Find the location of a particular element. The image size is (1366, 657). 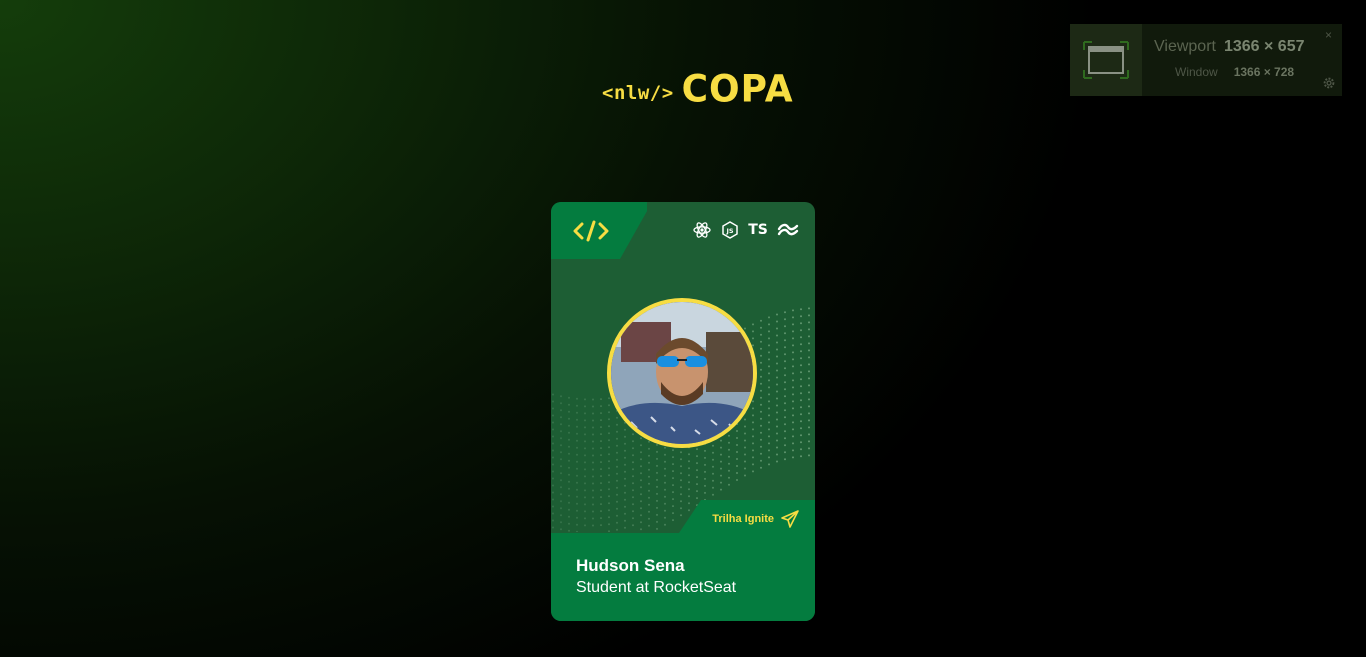

tech-stack-icons: JS TS is located at coordinates (746, 230).